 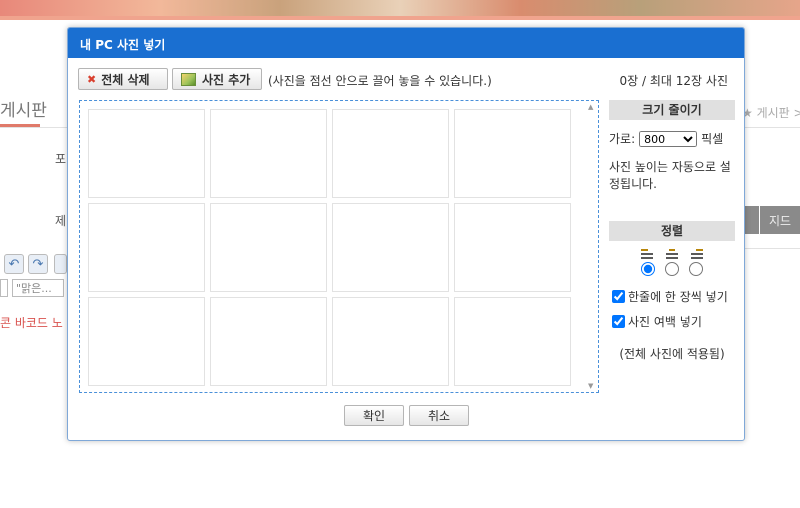 What do you see at coordinates (14, 264) in the screenshot?
I see `undo-icon: ↶` at bounding box center [14, 264].